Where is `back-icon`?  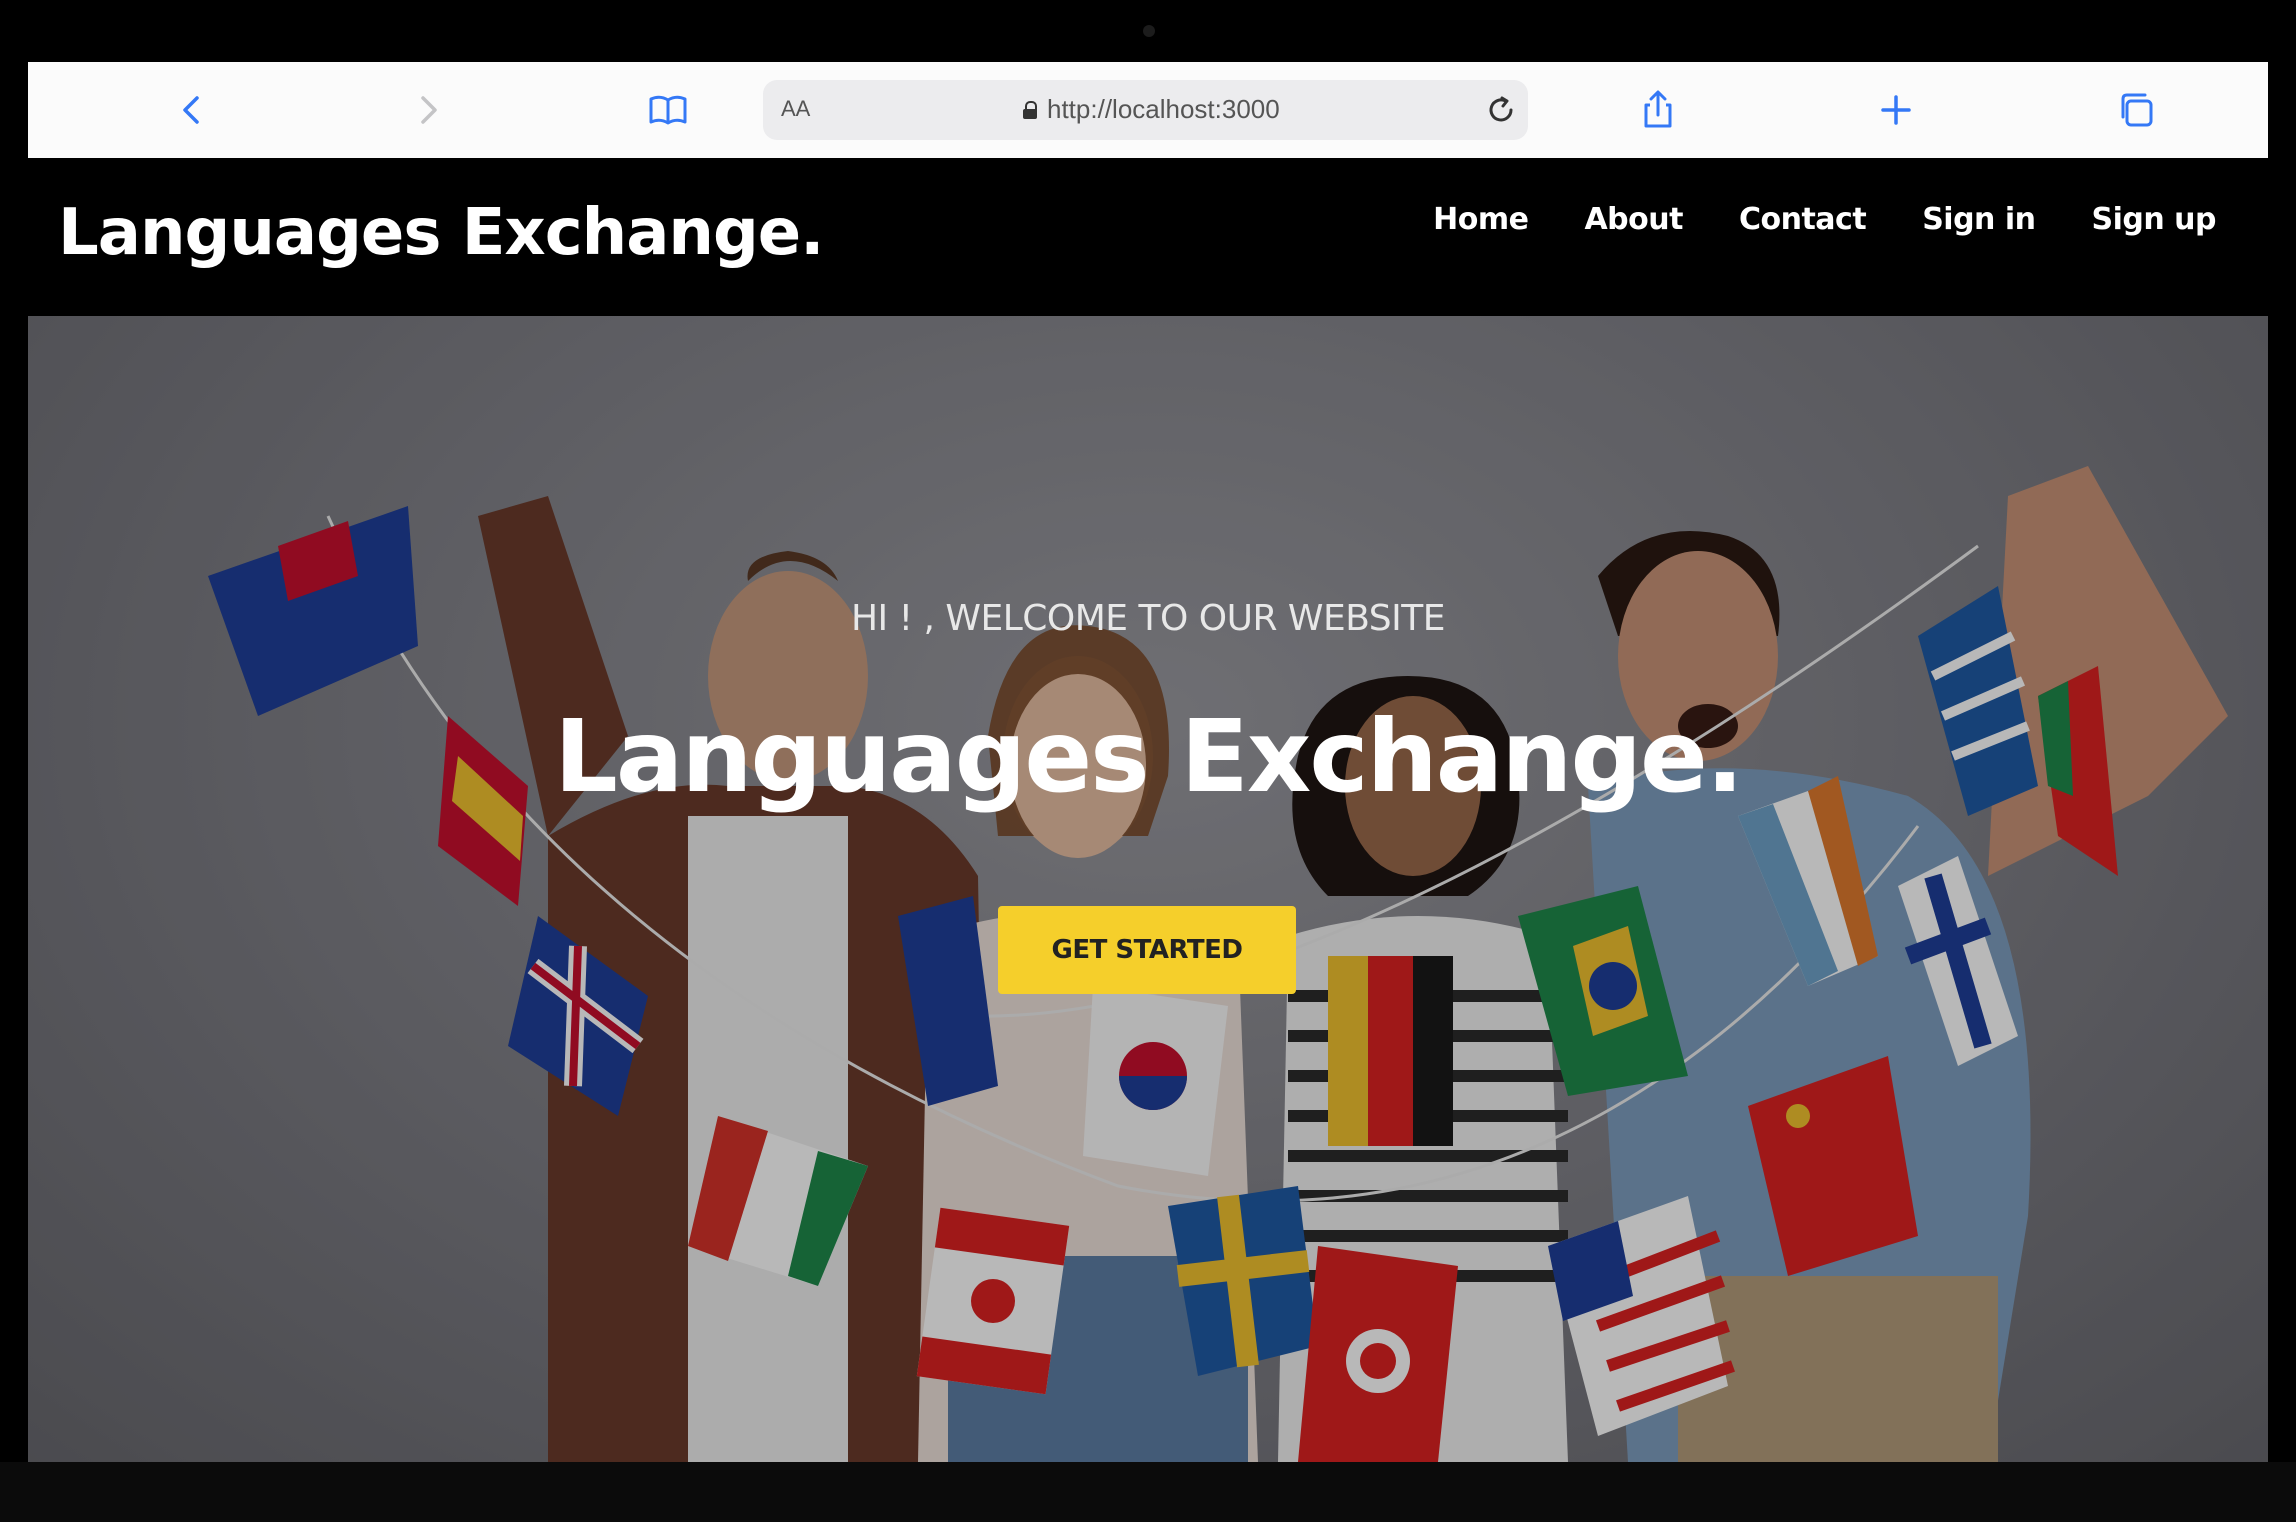
back-icon is located at coordinates (192, 110).